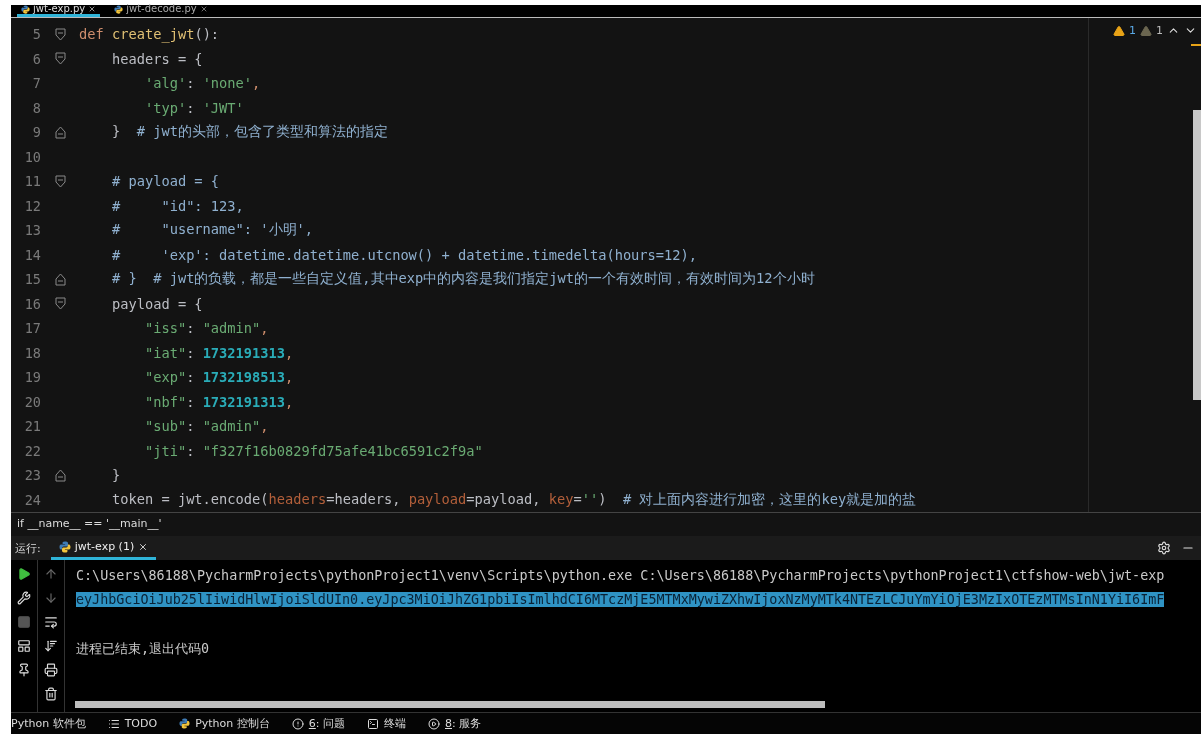 This screenshot has width=1201, height=739. I want to click on run-icon, so click(24, 574).